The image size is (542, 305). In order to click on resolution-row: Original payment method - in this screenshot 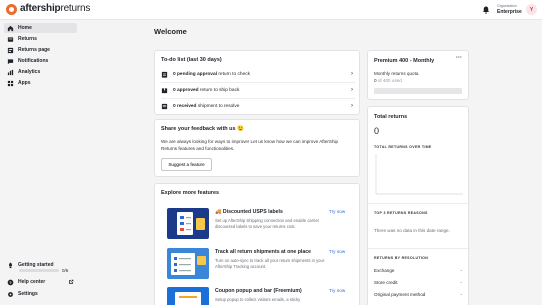, I will do `click(418, 294)`.